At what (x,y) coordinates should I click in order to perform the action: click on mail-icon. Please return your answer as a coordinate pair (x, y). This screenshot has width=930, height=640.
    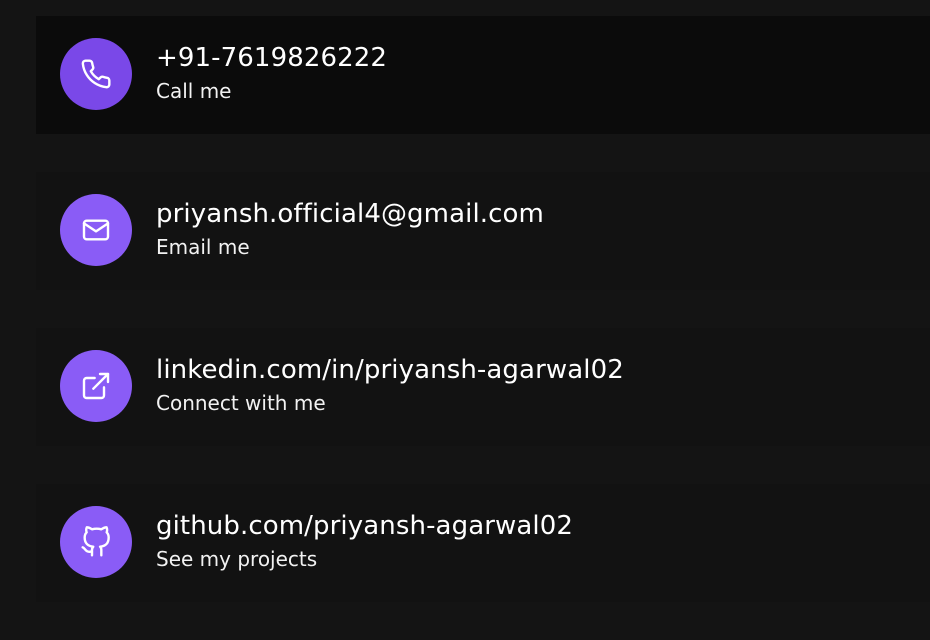
    Looking at the image, I should click on (96, 230).